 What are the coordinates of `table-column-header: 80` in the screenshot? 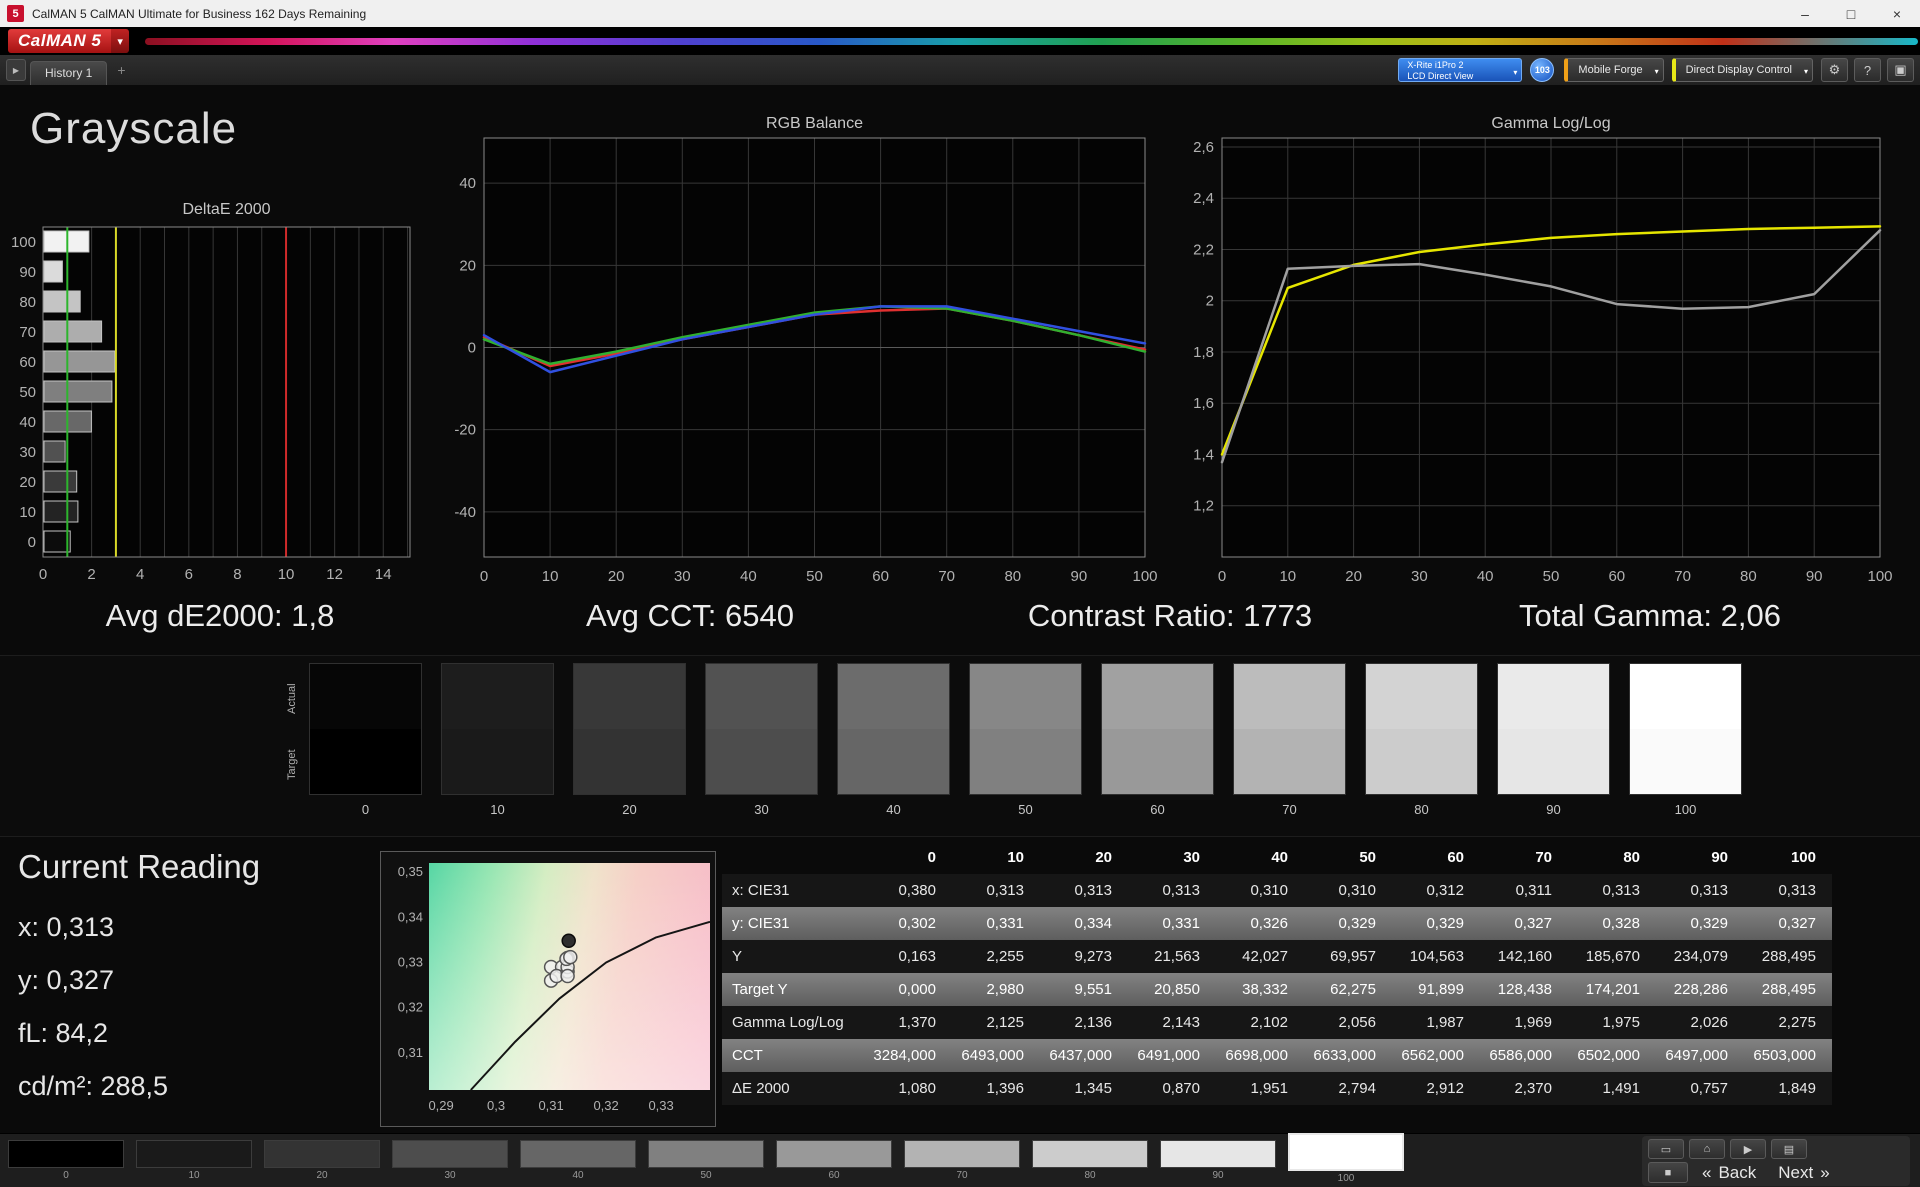 It's located at (1631, 857).